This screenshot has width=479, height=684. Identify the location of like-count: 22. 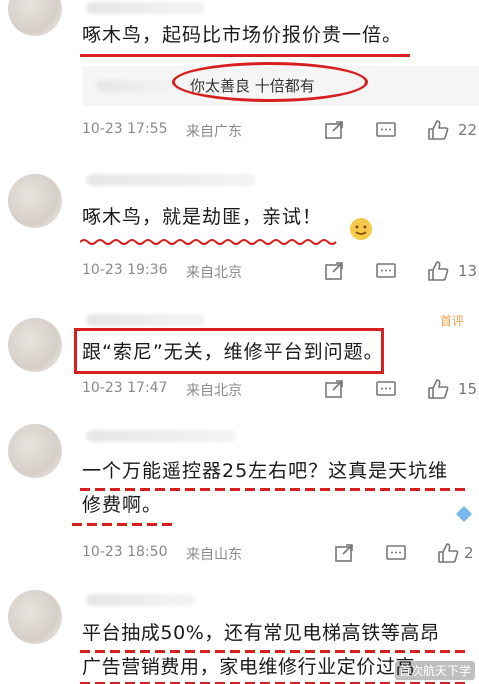
(468, 130).